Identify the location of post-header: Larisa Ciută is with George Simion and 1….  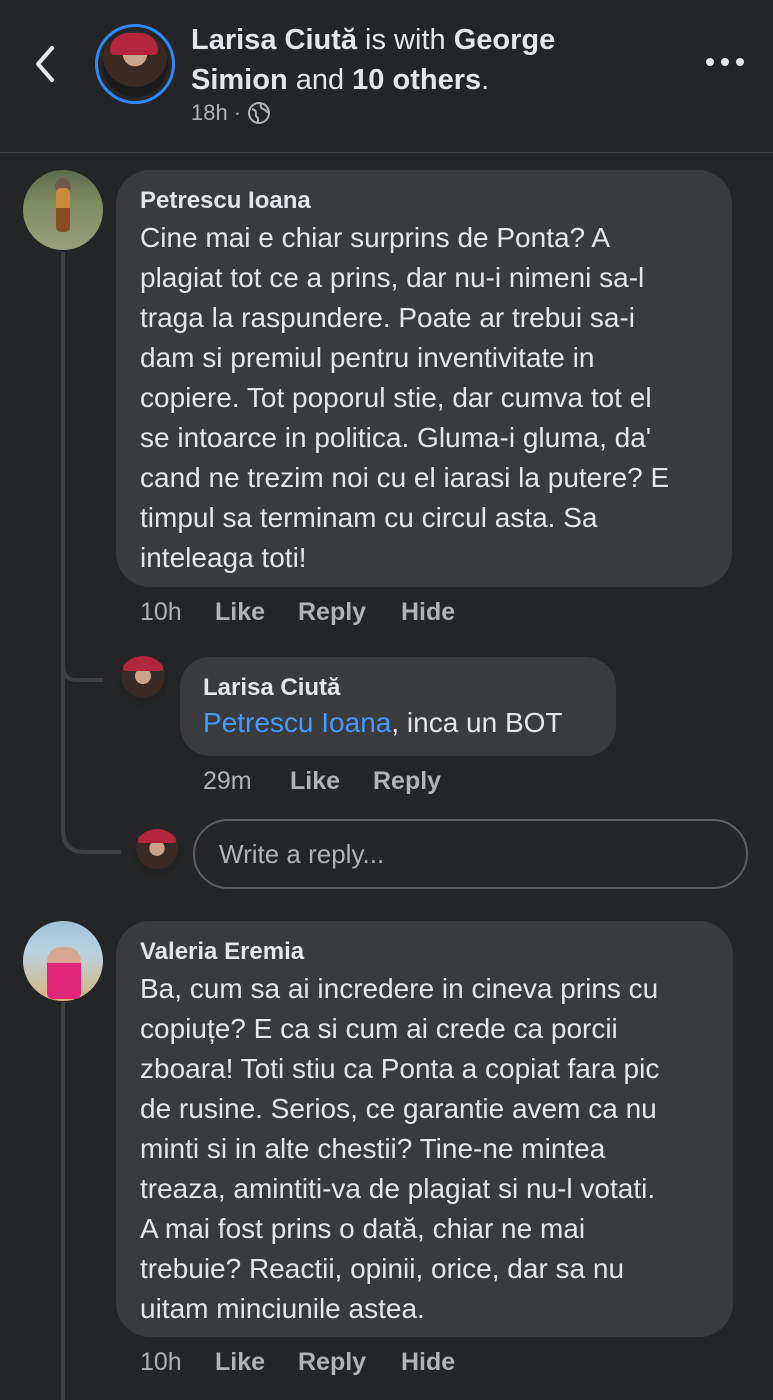
(386, 76).